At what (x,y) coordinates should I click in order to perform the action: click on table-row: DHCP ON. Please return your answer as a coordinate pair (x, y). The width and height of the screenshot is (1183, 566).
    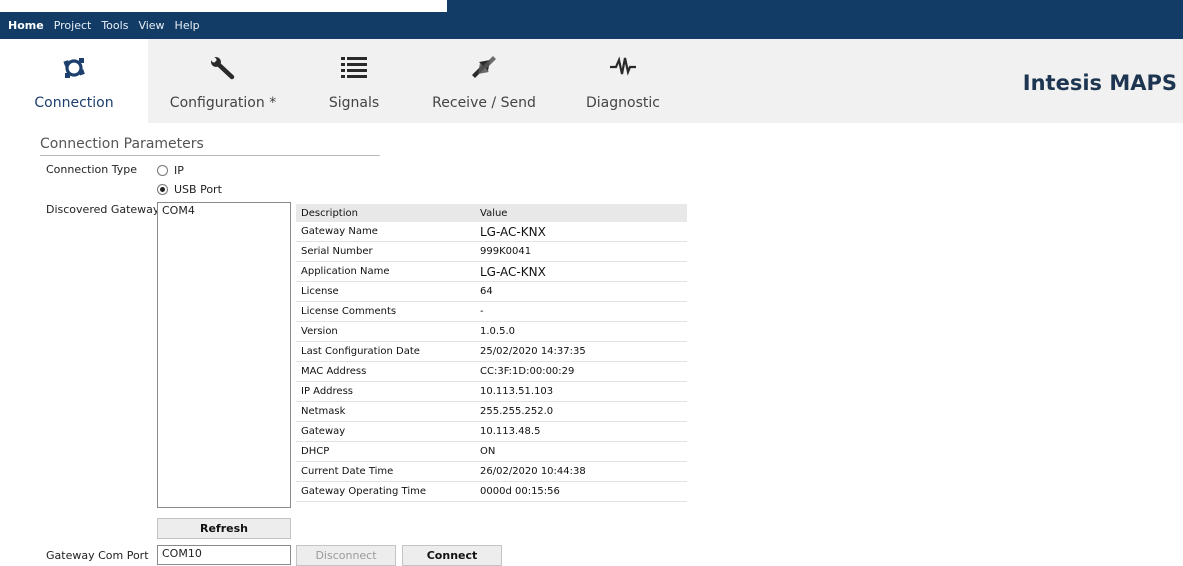
    Looking at the image, I should click on (491, 451).